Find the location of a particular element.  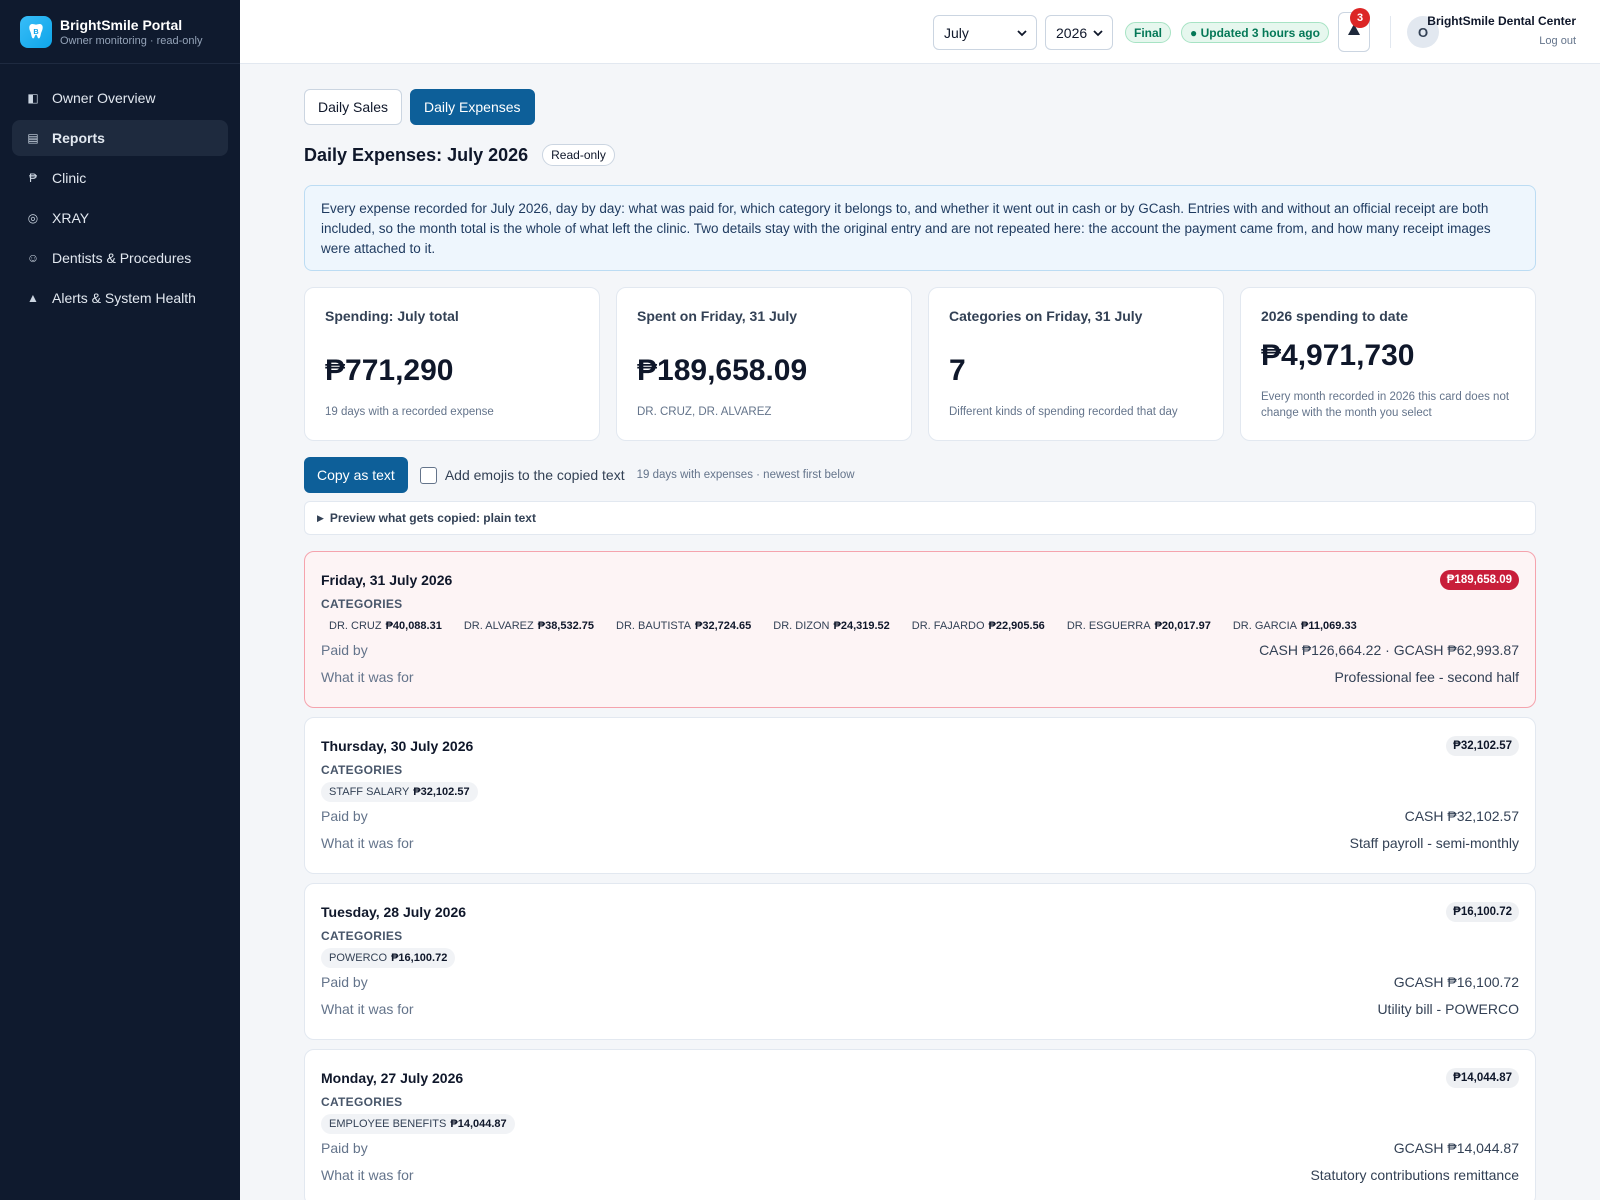

category-chip: DR. ESGUERRA ₱20,017.97 is located at coordinates (1138, 626).